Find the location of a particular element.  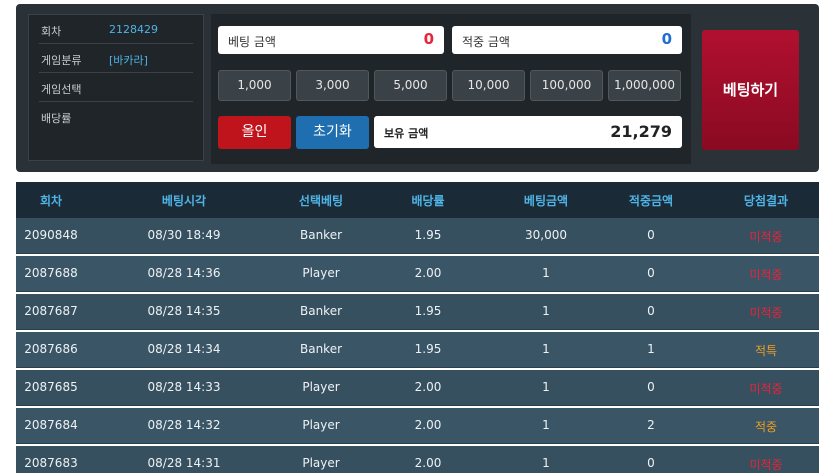

chip-1000000-button: 1,000,000 is located at coordinates (644, 85).